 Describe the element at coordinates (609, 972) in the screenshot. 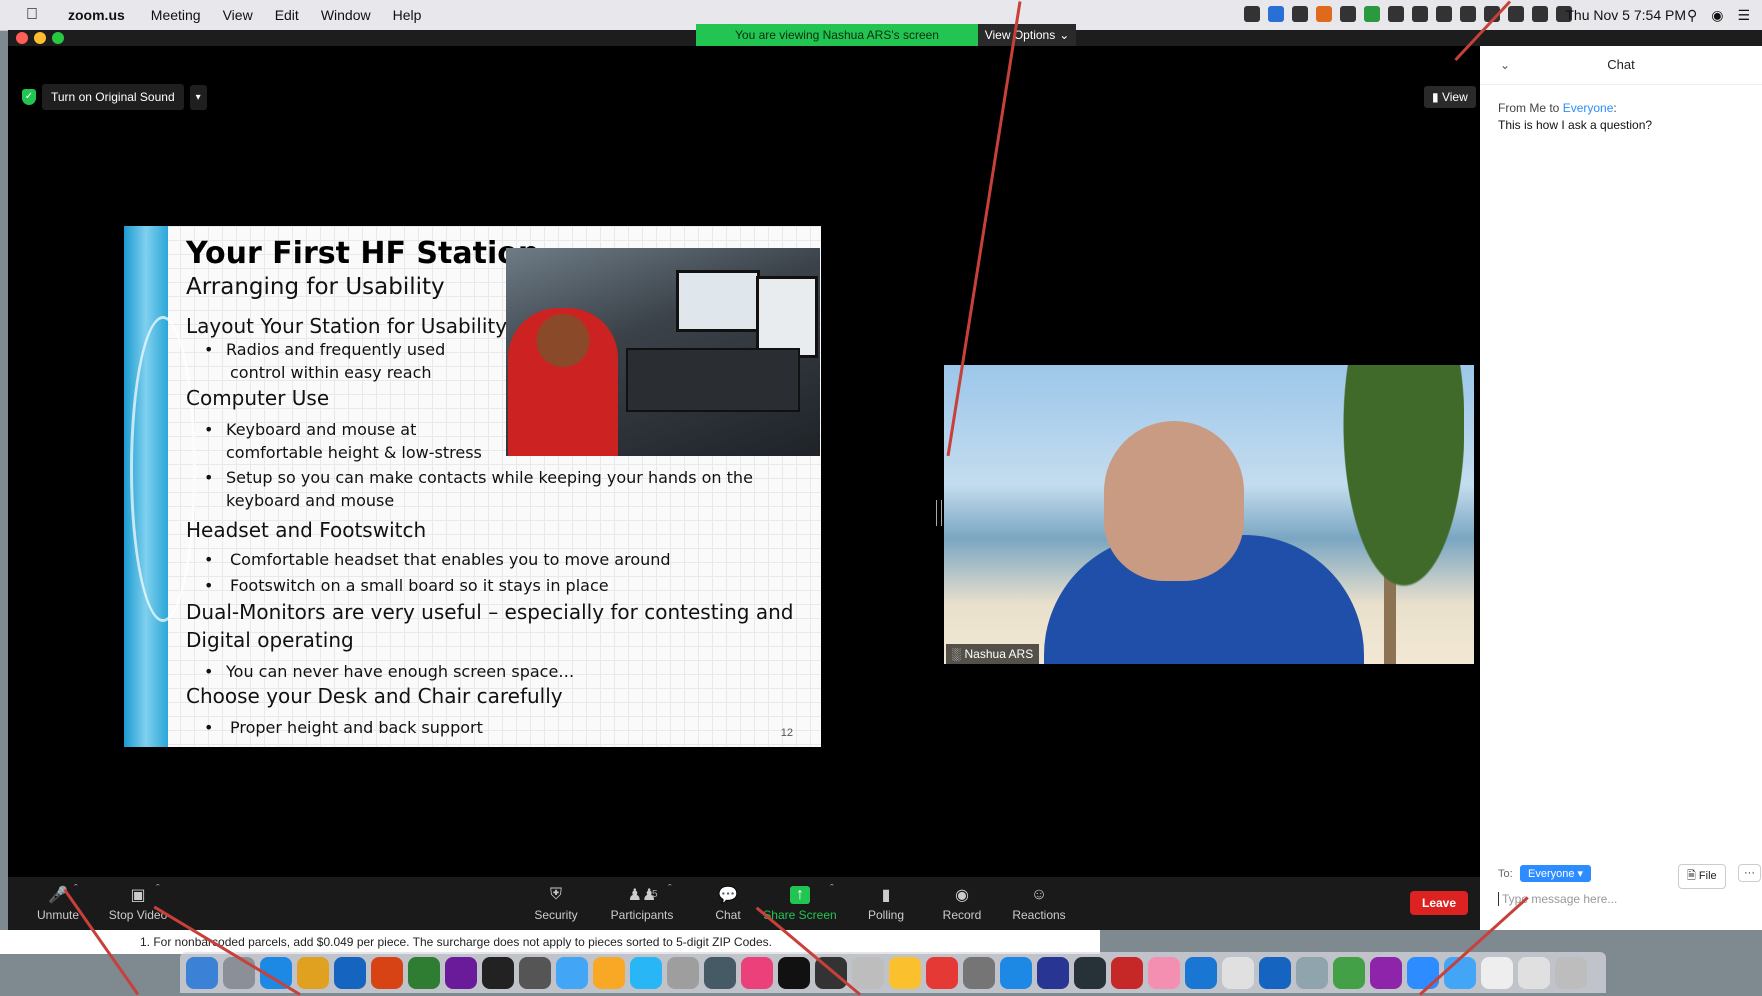

I see `photos-icon` at that location.